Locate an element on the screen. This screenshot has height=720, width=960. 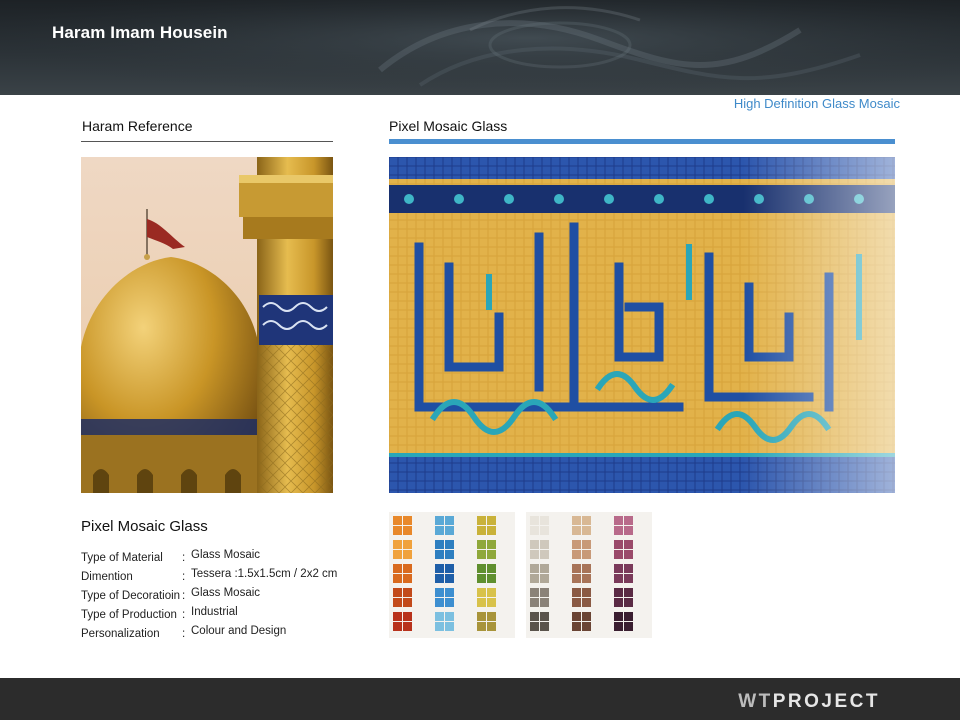
wtproject-logo: WTPROJECT is located at coordinates (809, 702).